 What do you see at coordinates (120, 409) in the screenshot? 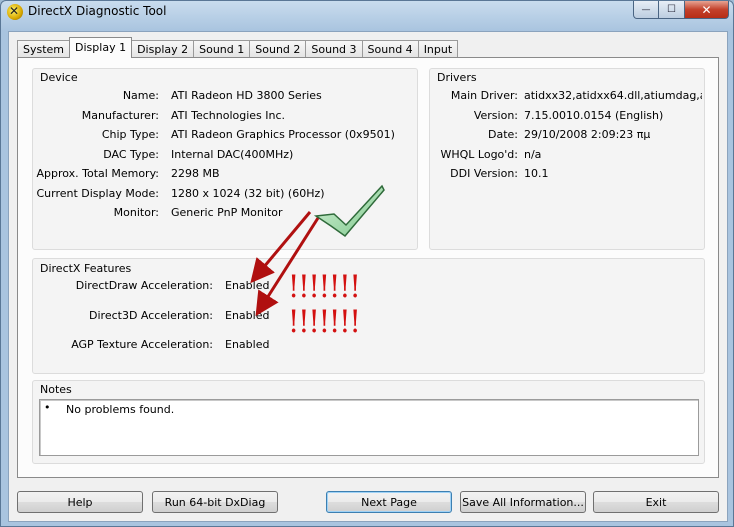
I see `notes-text: No problems found.` at bounding box center [120, 409].